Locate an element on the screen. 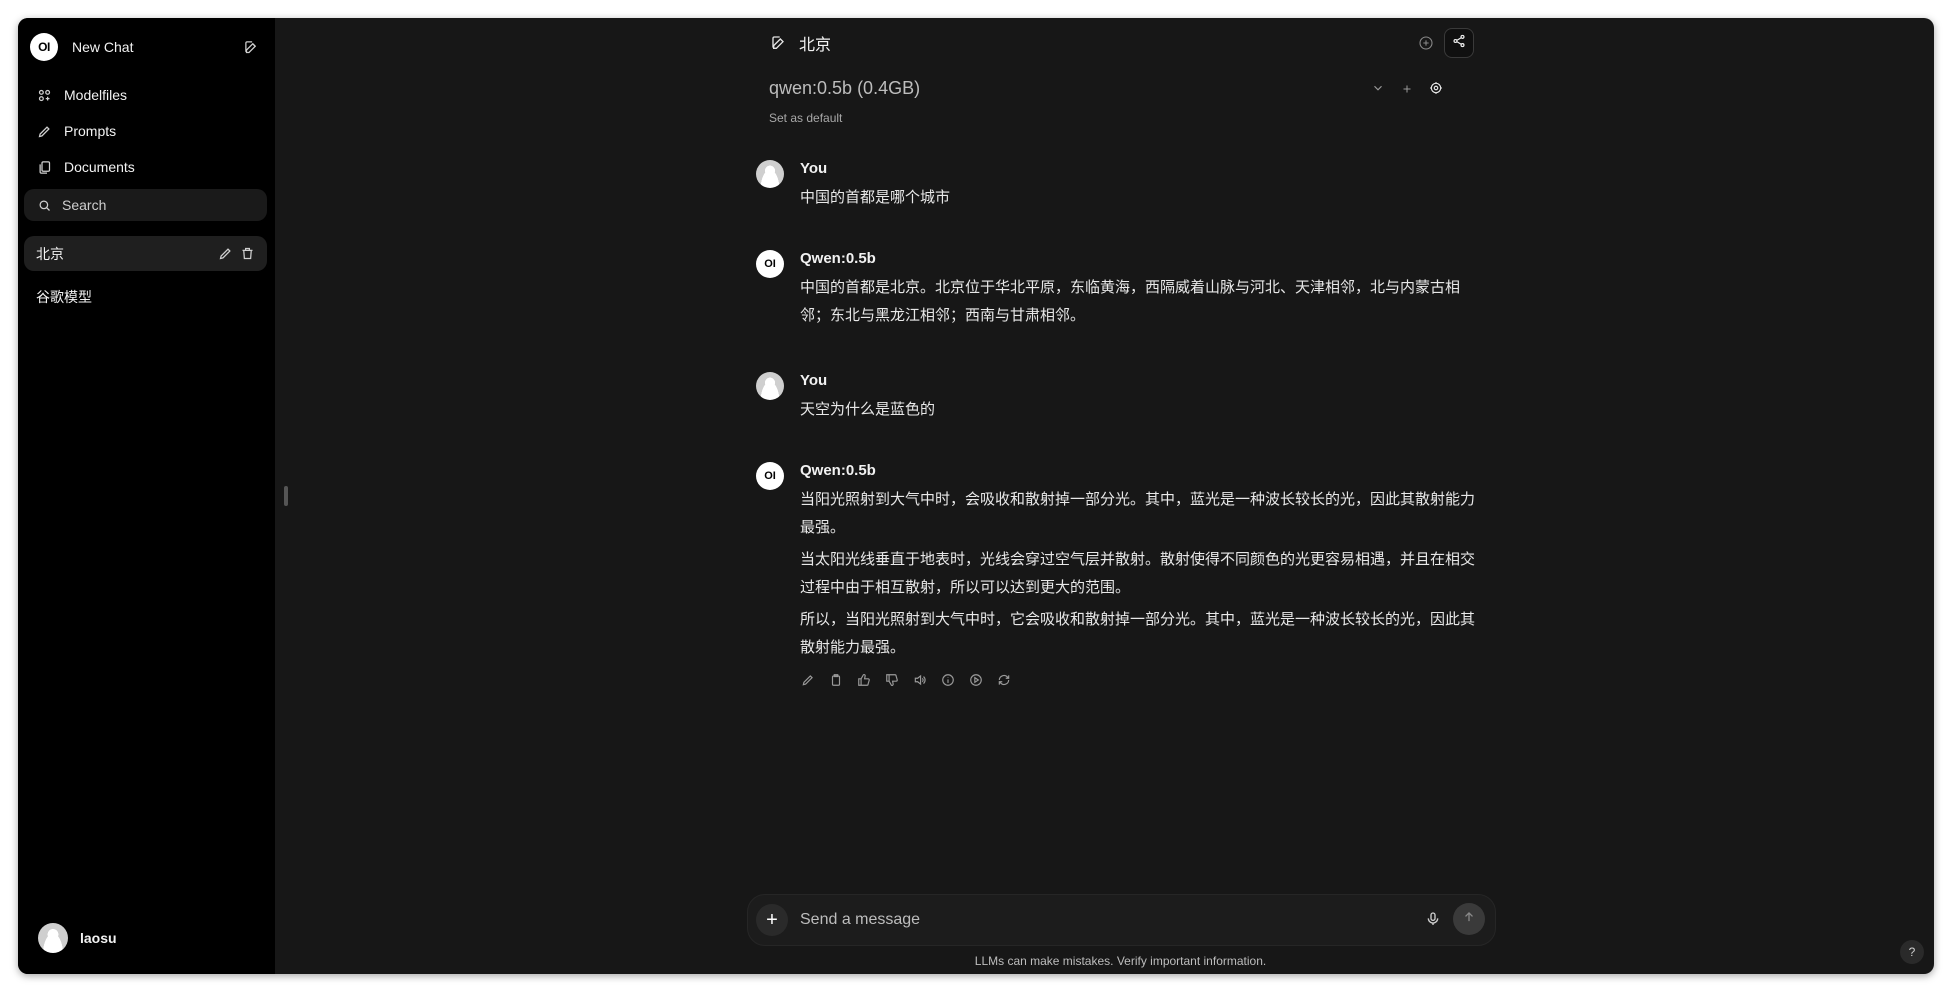 This screenshot has width=1952, height=992. plus-icon: + is located at coordinates (772, 919).